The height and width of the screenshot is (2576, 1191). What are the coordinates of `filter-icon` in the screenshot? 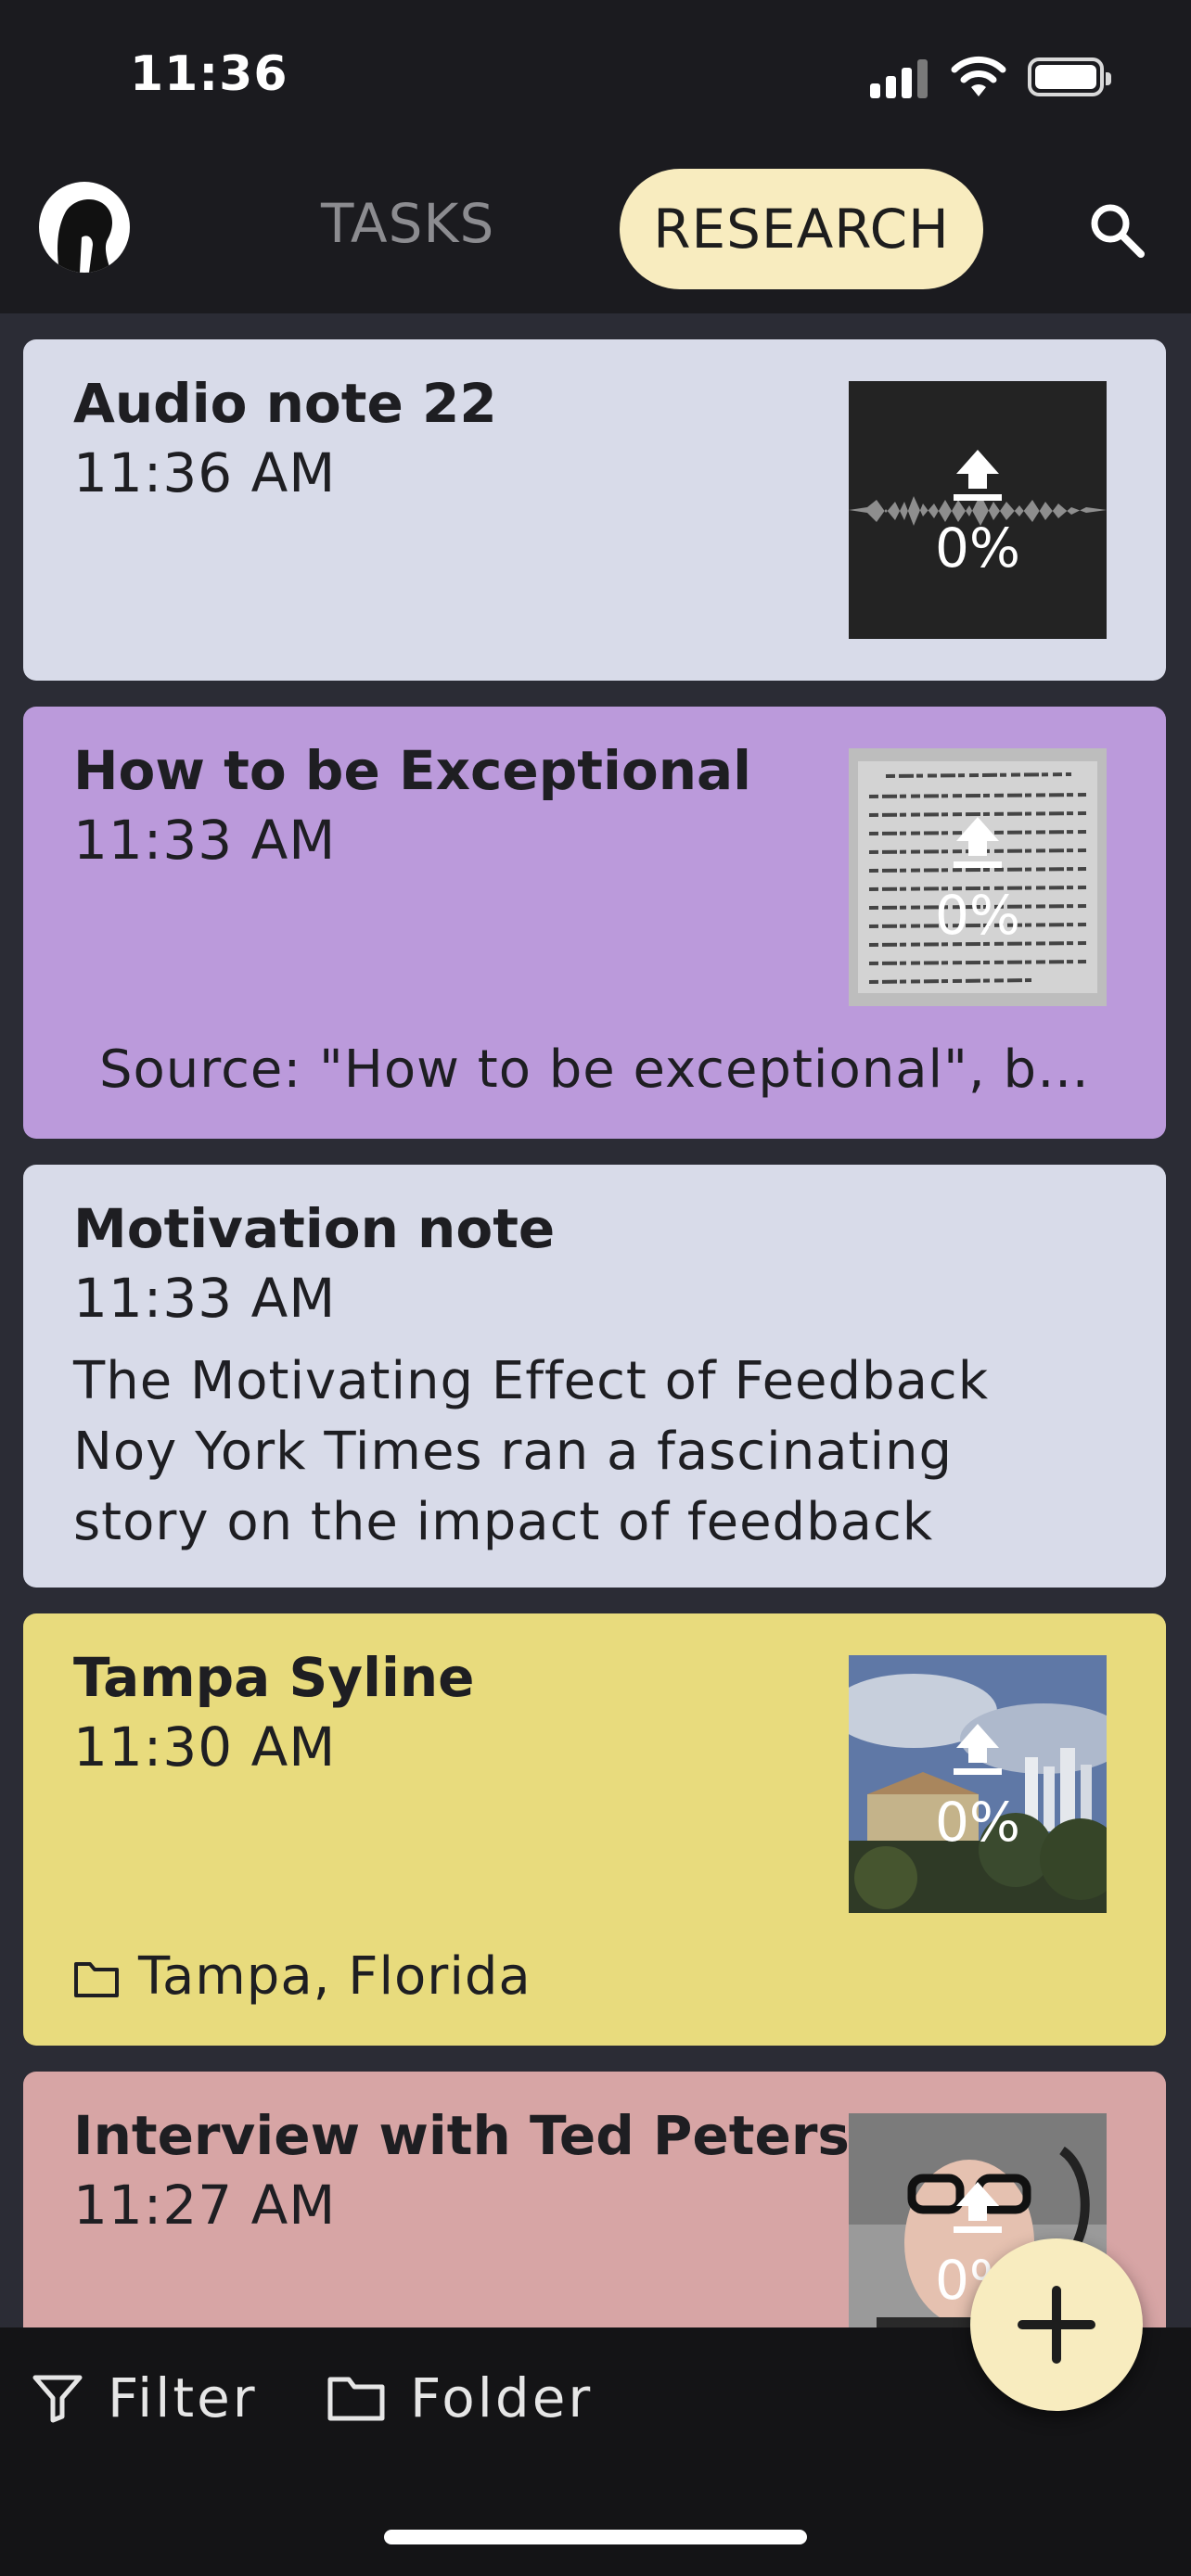 It's located at (57, 2399).